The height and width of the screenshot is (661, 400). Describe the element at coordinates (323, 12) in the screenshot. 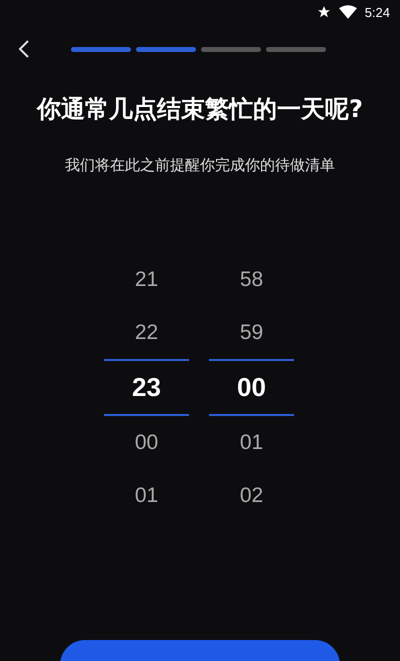

I see `star-icon` at that location.